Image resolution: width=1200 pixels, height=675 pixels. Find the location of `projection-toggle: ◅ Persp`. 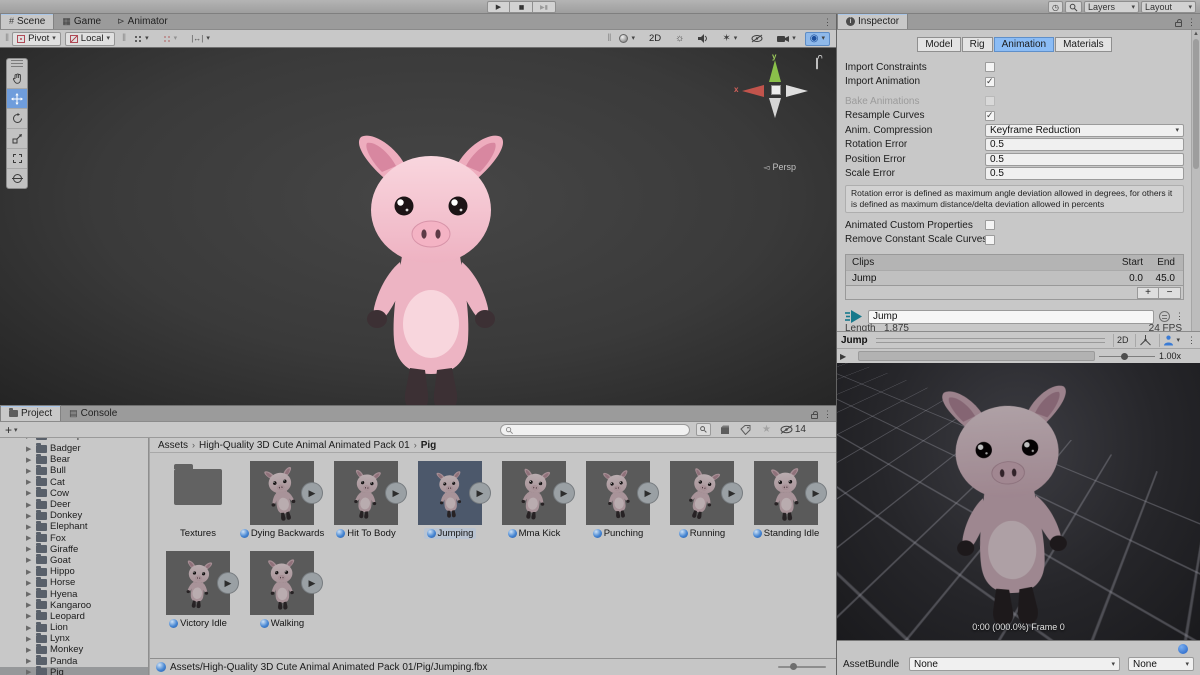

projection-toggle: ◅ Persp is located at coordinates (779, 167).